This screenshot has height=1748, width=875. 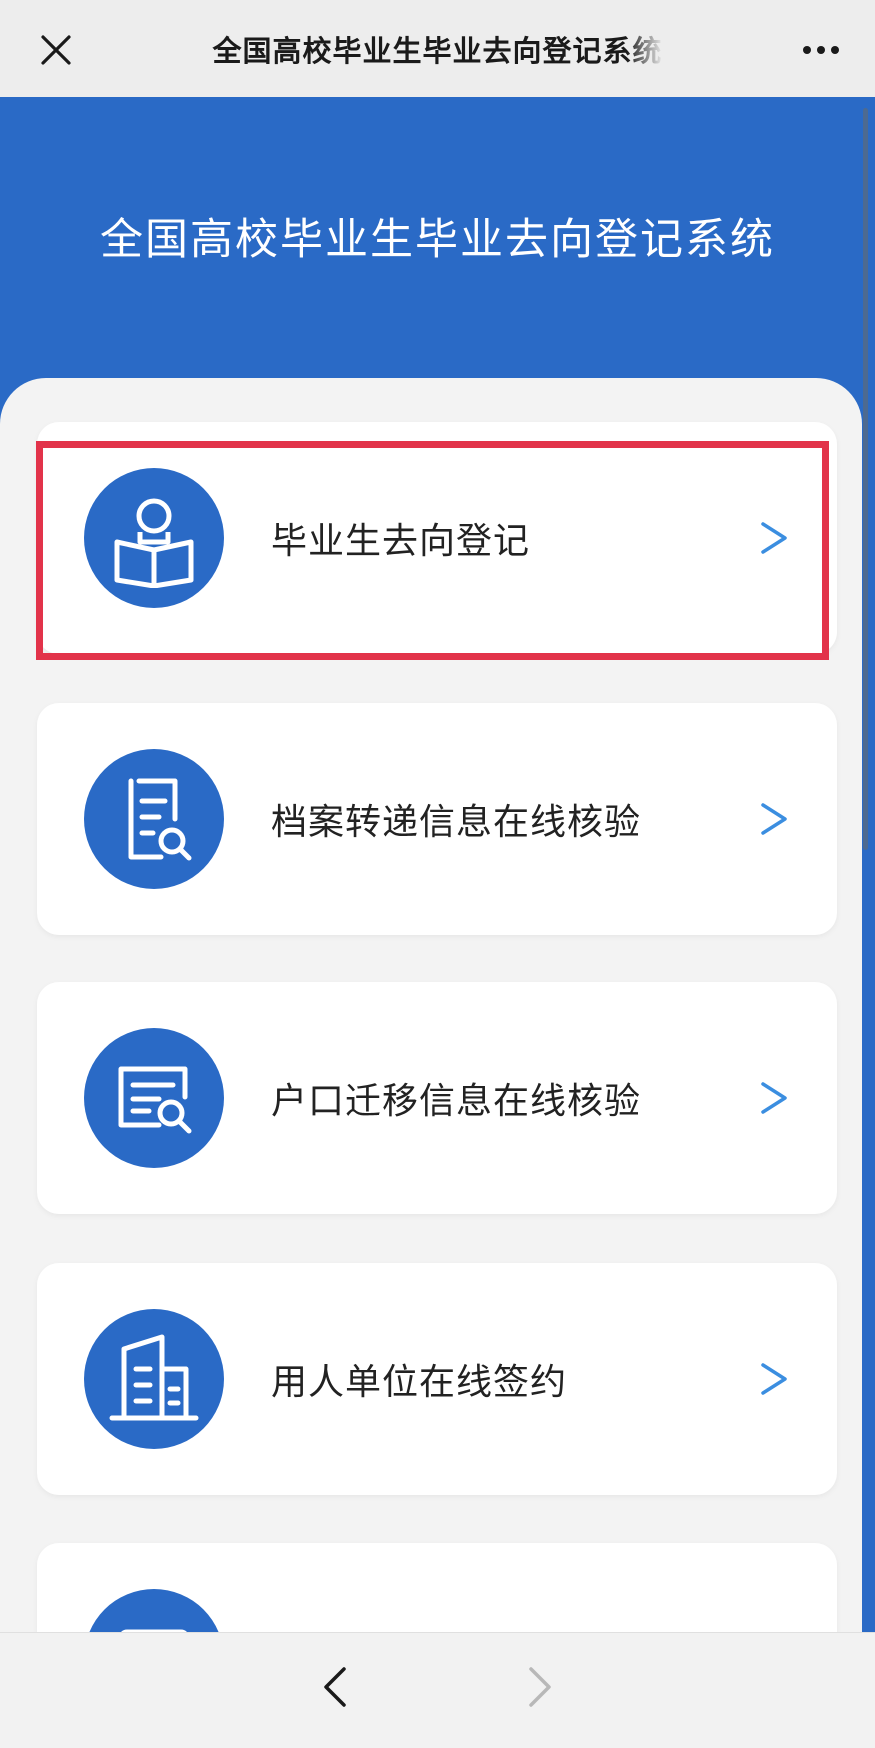 I want to click on menu-item-label: 用人单位在线签约, so click(x=419, y=1382).